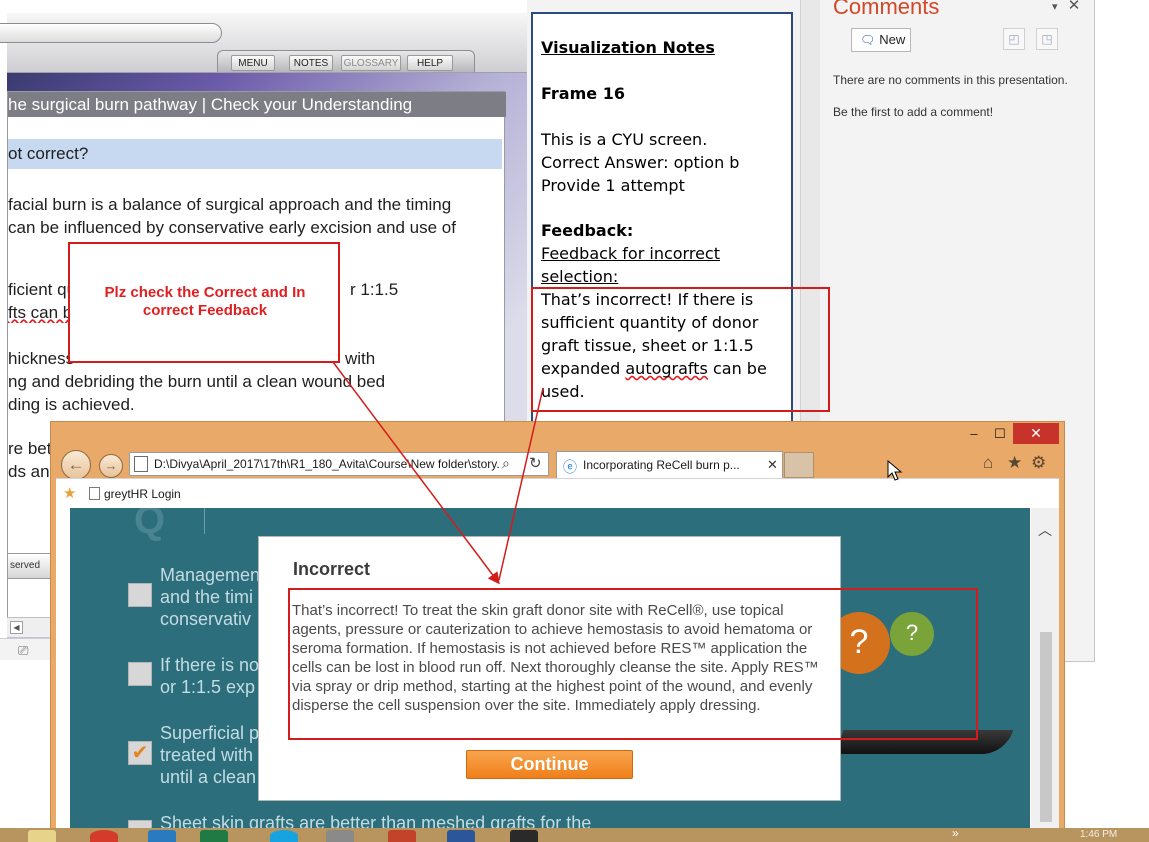 The height and width of the screenshot is (842, 1149). Describe the element at coordinates (40, 312) in the screenshot. I see `slide-text-line: fts can b` at that location.